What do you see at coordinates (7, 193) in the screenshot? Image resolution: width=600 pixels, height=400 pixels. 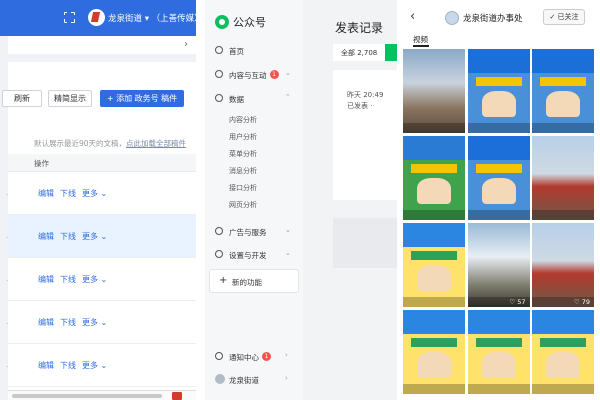 I see `row-marker: .` at bounding box center [7, 193].